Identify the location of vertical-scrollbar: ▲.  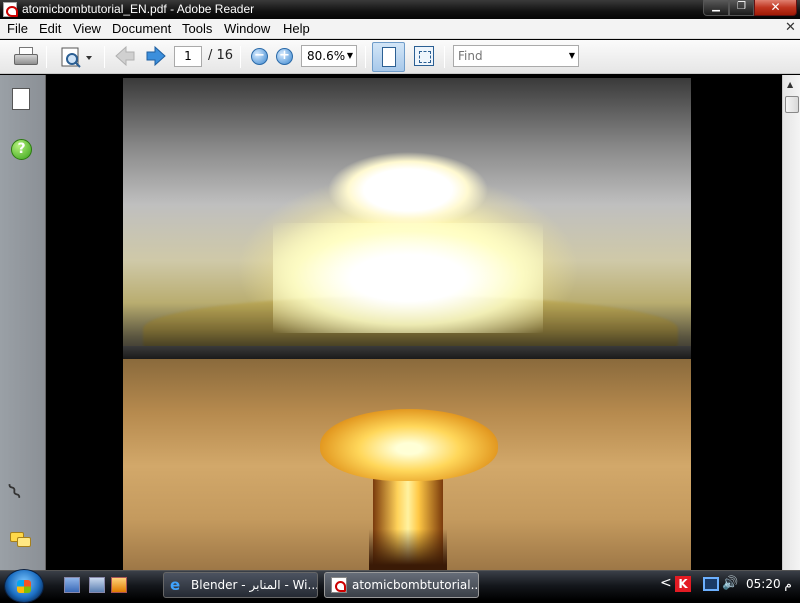
(791, 322).